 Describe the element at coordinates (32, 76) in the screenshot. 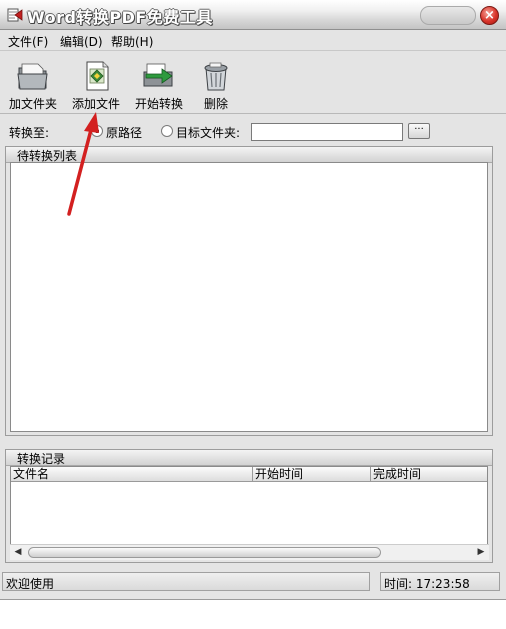

I see `folder-icon` at that location.